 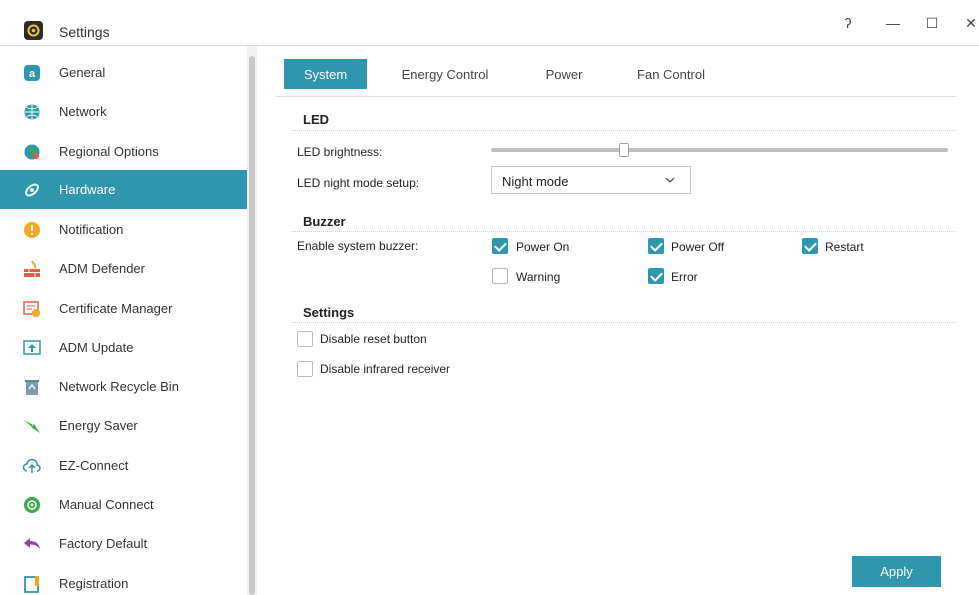 What do you see at coordinates (32, 426) in the screenshot?
I see `energy-icon` at bounding box center [32, 426].